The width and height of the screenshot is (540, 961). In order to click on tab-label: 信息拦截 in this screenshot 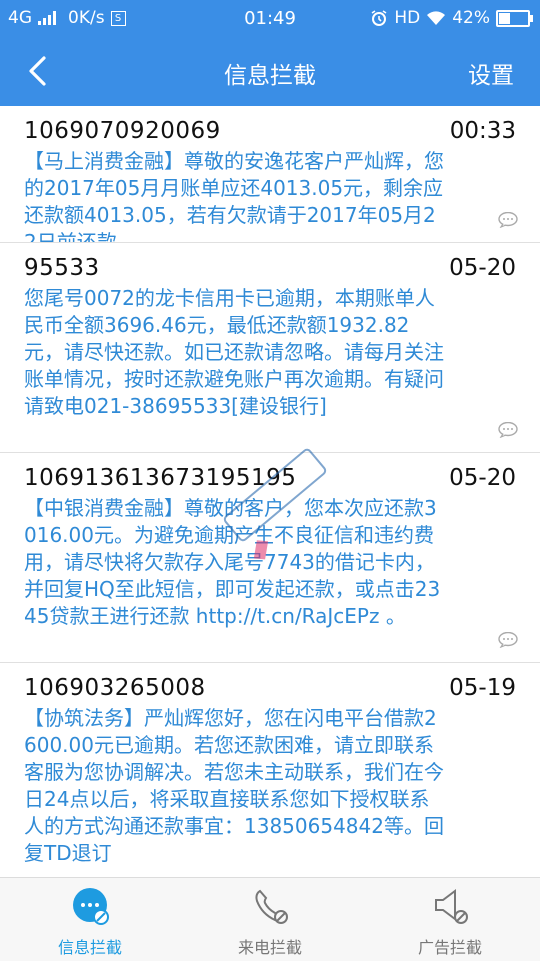, I will do `click(89, 947)`.